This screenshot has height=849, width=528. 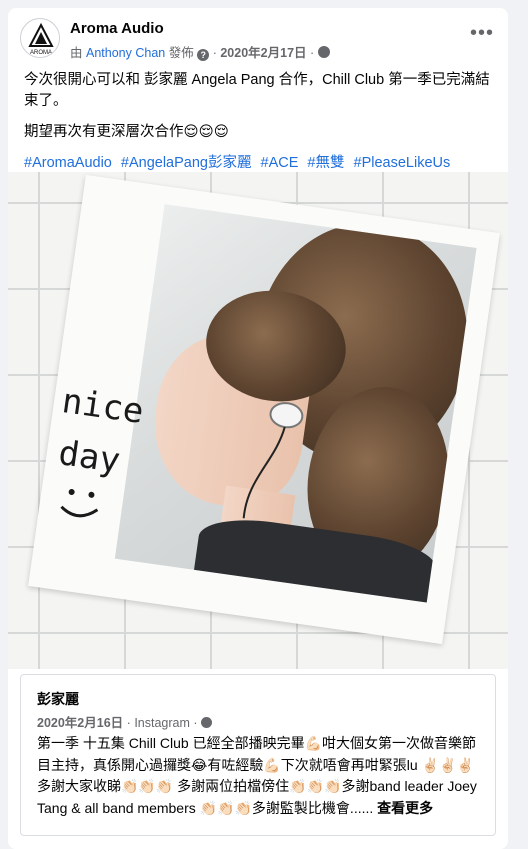 What do you see at coordinates (126, 132) in the screenshot?
I see `post-text-line-2: 期望再次有更深層次合作😌😌😌` at bounding box center [126, 132].